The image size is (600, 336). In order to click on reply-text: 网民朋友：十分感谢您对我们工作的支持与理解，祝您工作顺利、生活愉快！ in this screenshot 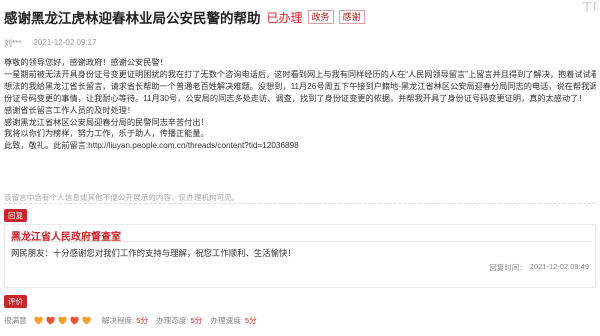, I will do `click(153, 253)`.